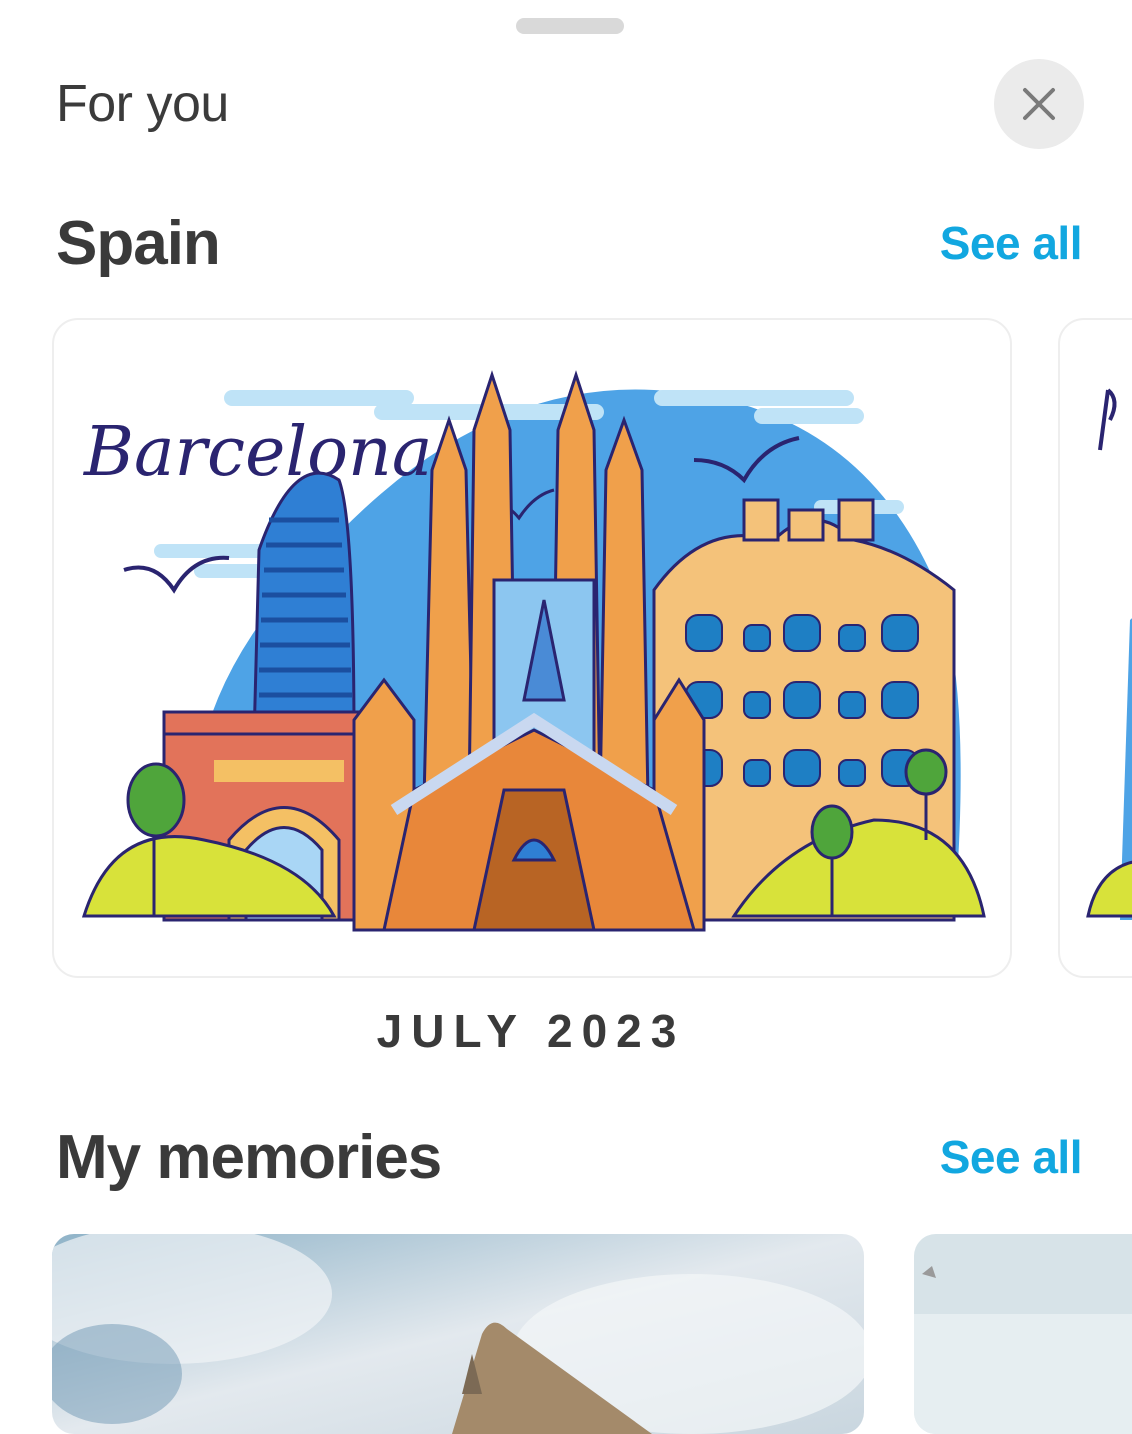  I want to click on illustration-title: Barcelona, so click(257, 452).